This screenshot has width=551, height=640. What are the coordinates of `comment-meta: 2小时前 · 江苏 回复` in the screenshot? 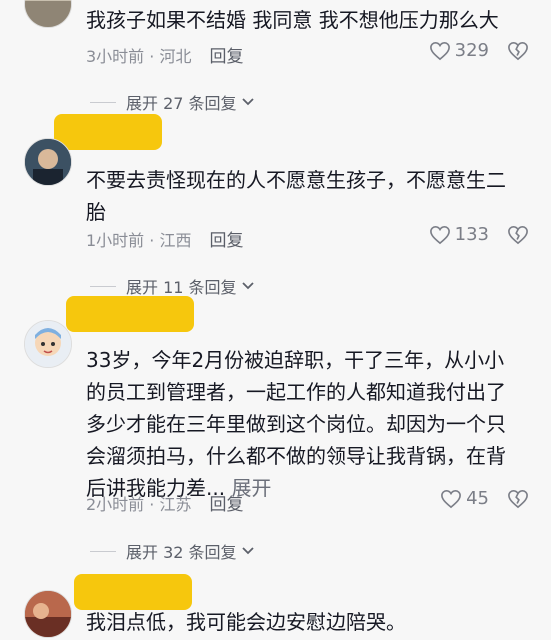 It's located at (164, 503).